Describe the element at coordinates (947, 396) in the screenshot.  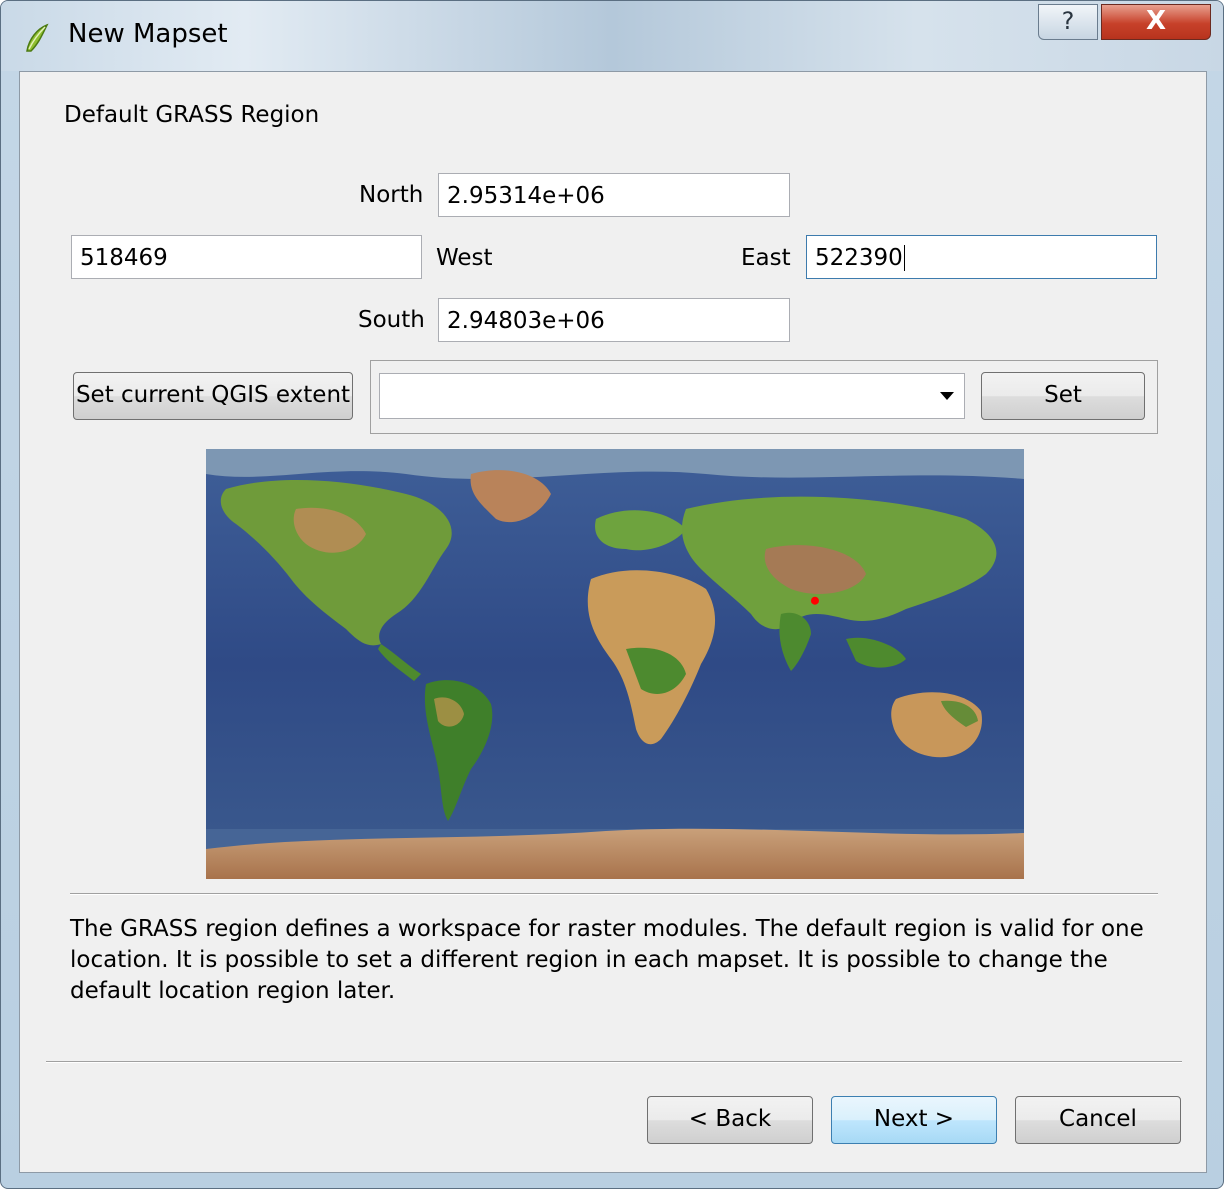
I see `dropdown-arrow-icon` at that location.